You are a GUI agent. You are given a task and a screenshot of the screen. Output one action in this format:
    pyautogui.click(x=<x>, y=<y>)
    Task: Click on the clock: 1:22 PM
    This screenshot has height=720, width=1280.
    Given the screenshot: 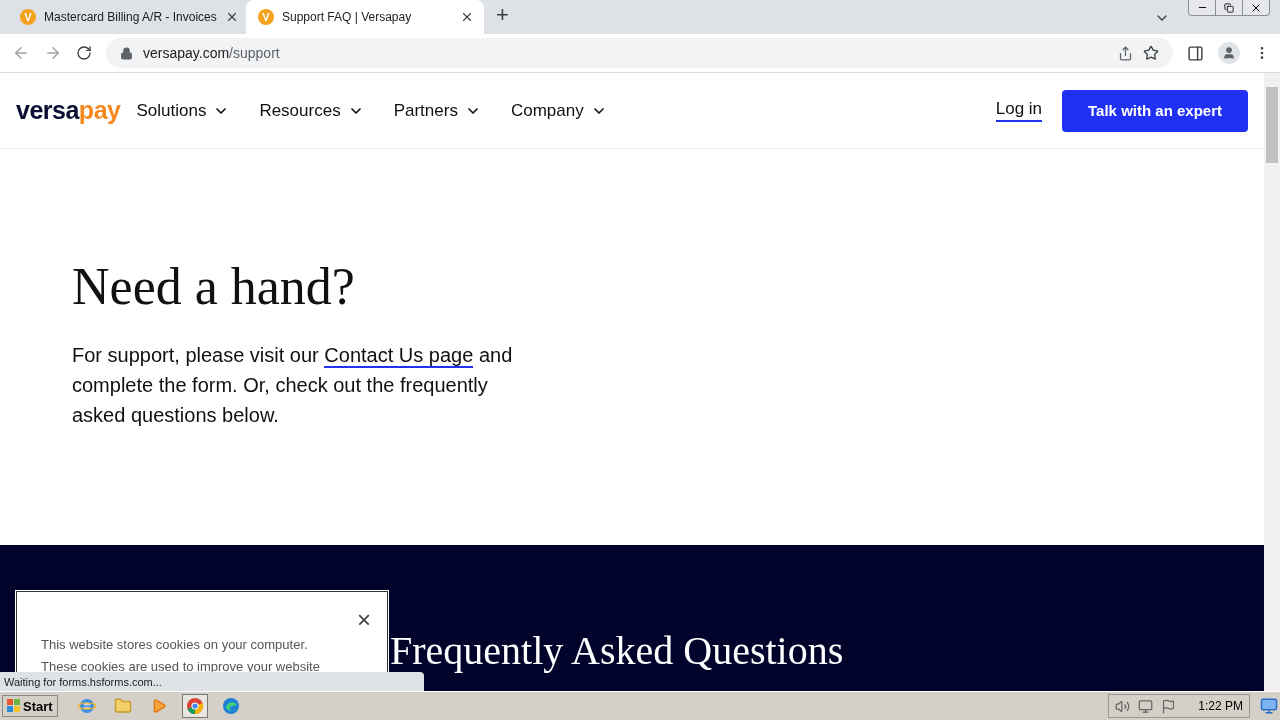 What is the action you would take?
    pyautogui.click(x=1220, y=706)
    